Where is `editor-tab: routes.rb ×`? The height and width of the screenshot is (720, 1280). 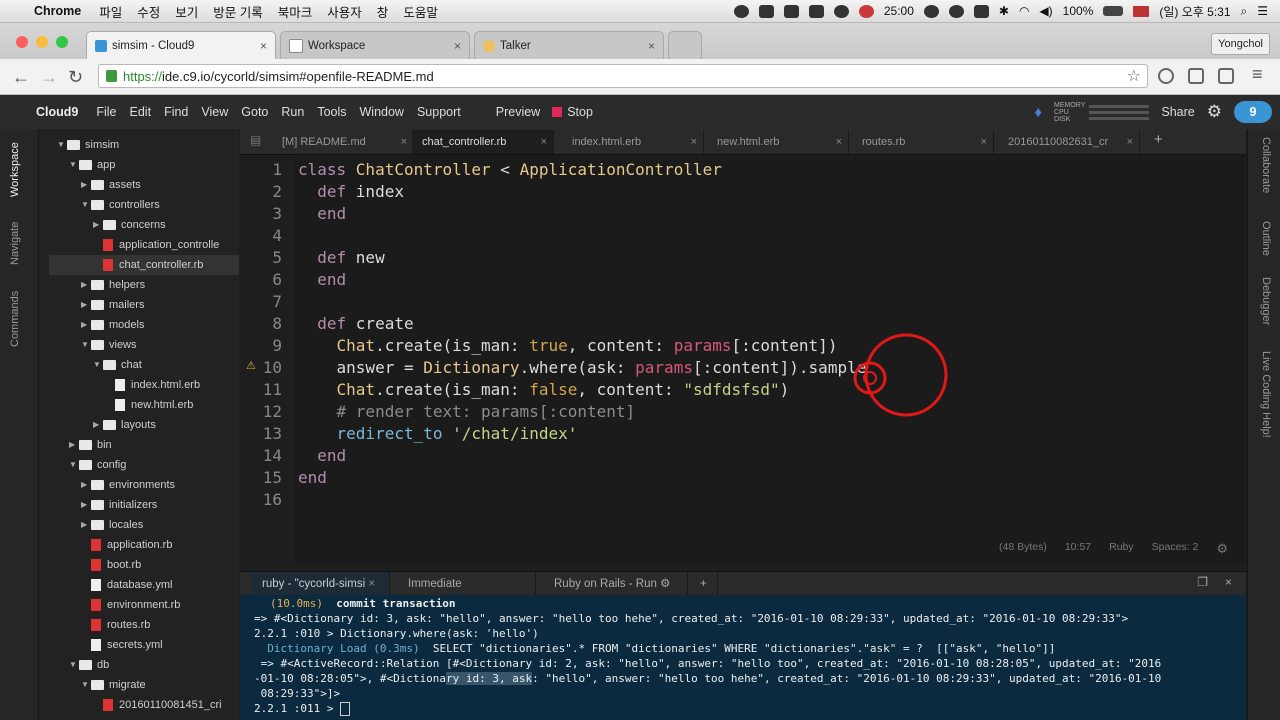 editor-tab: routes.rb × is located at coordinates (923, 142).